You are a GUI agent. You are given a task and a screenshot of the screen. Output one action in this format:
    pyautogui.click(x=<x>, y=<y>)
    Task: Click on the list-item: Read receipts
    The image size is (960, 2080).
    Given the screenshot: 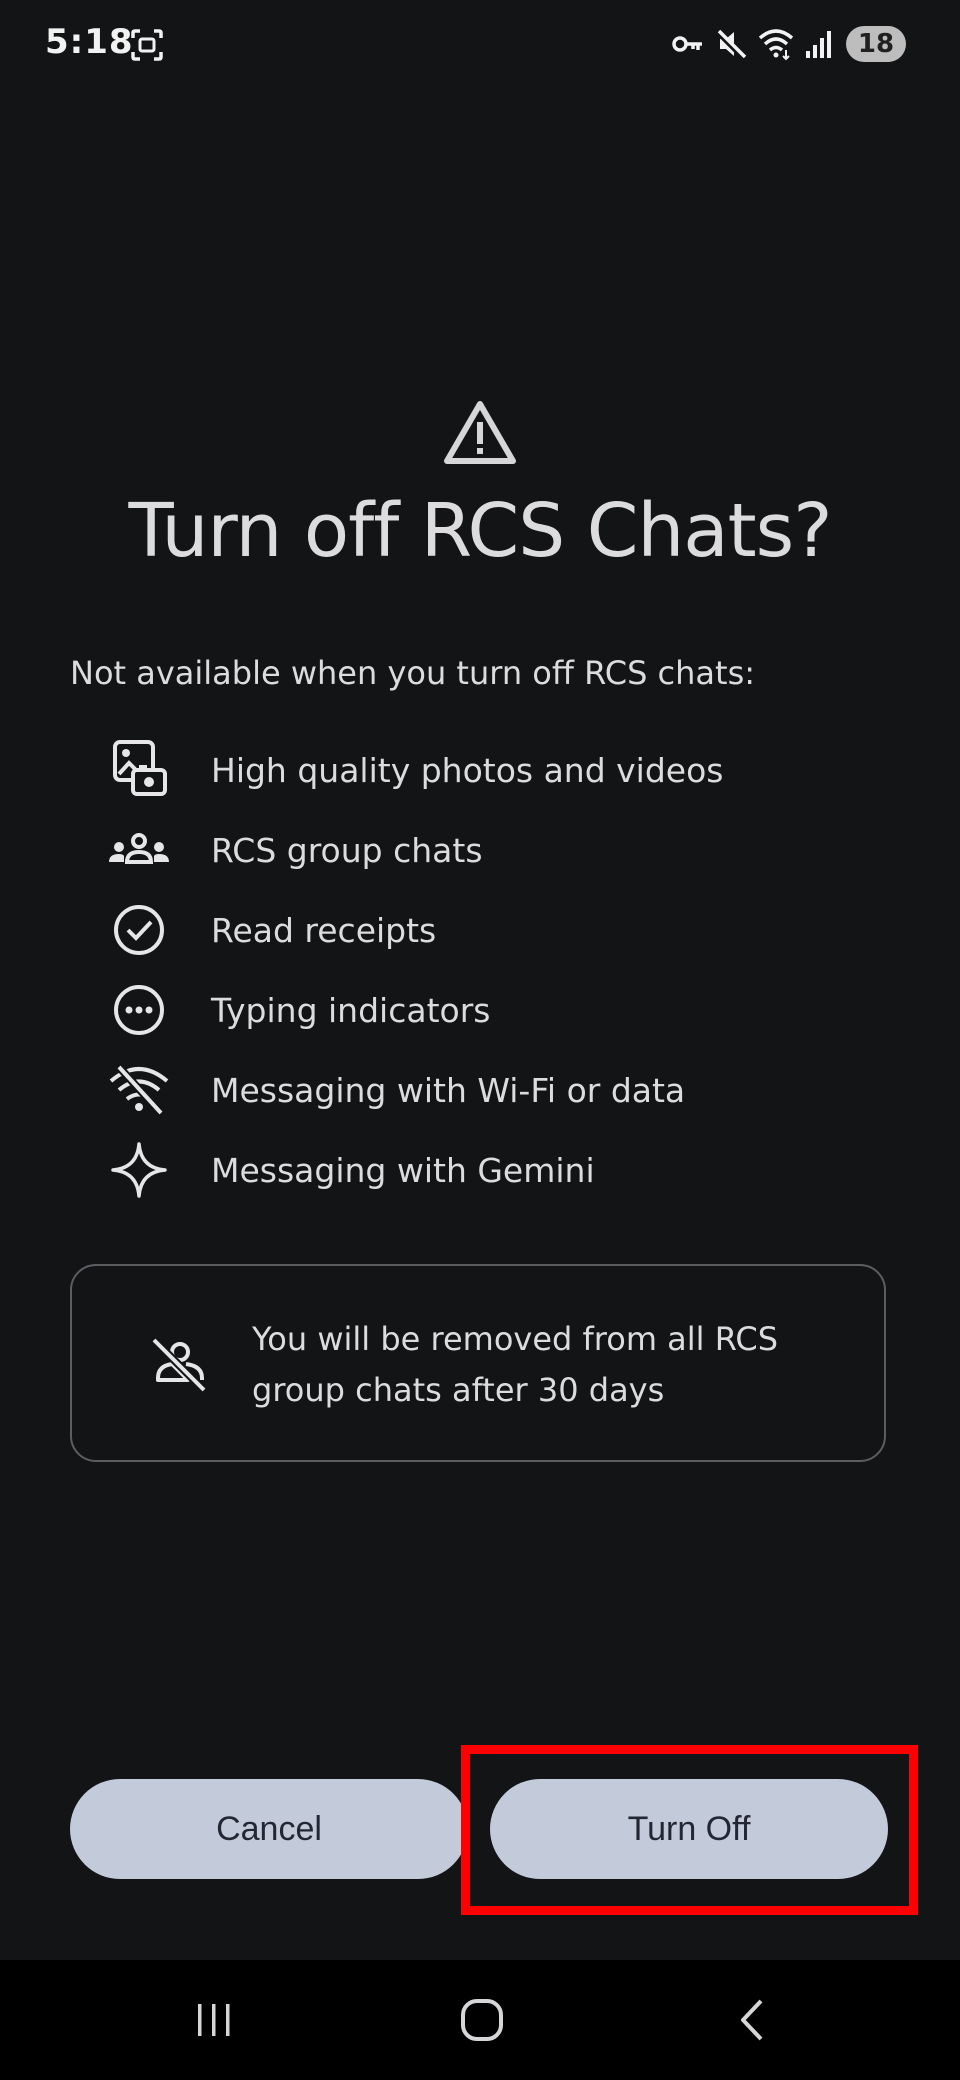 What is the action you would take?
    pyautogui.click(x=500, y=930)
    